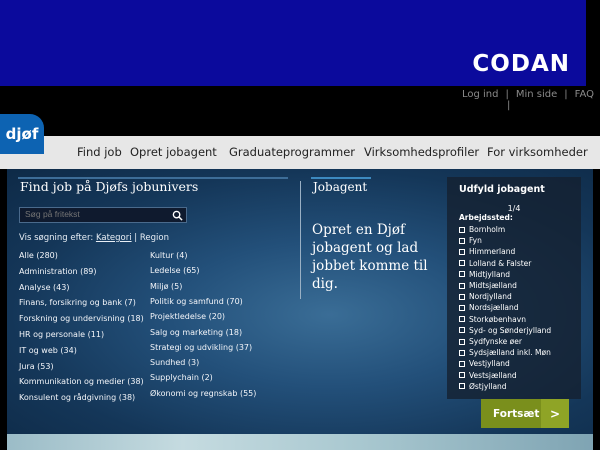 This screenshot has height=450, width=600. Describe the element at coordinates (521, 64) in the screenshot. I see `codan-logo: CODAN` at that location.